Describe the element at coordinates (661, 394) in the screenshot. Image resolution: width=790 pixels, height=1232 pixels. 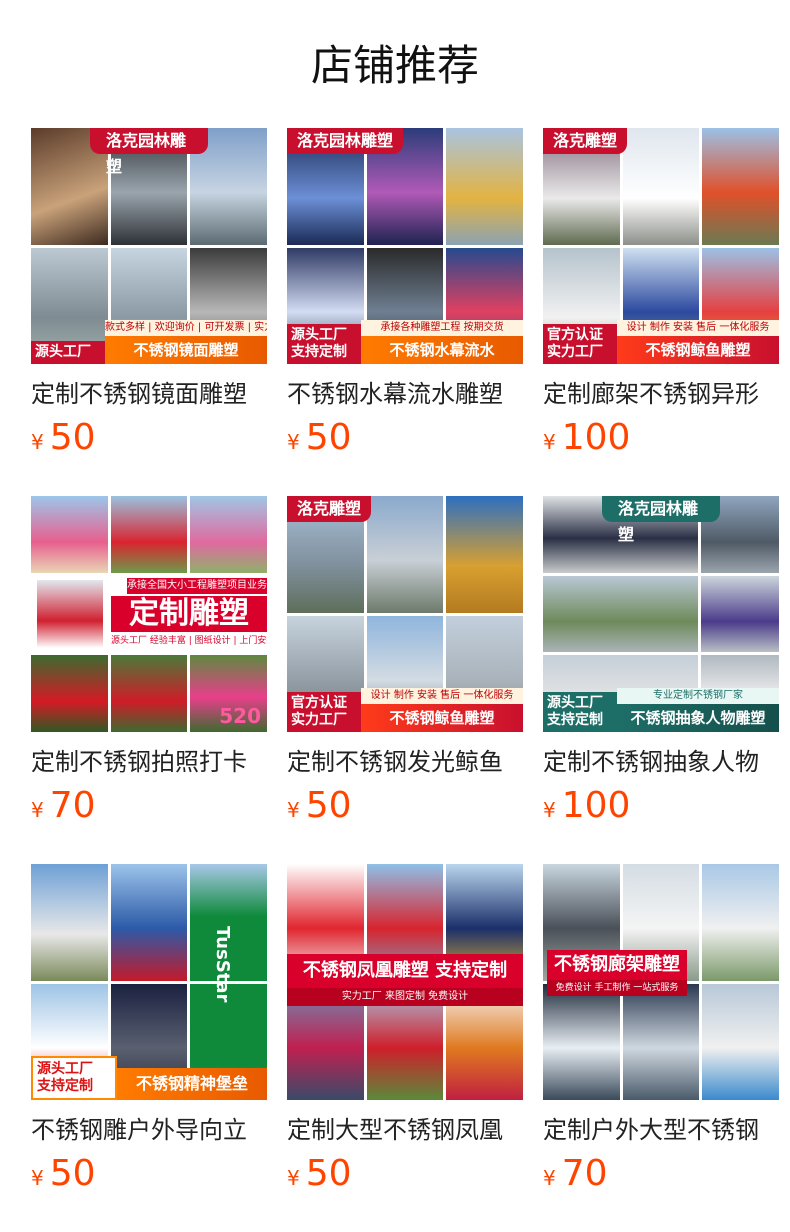
I see `product-name: 定制廊架不锈钢异形` at that location.